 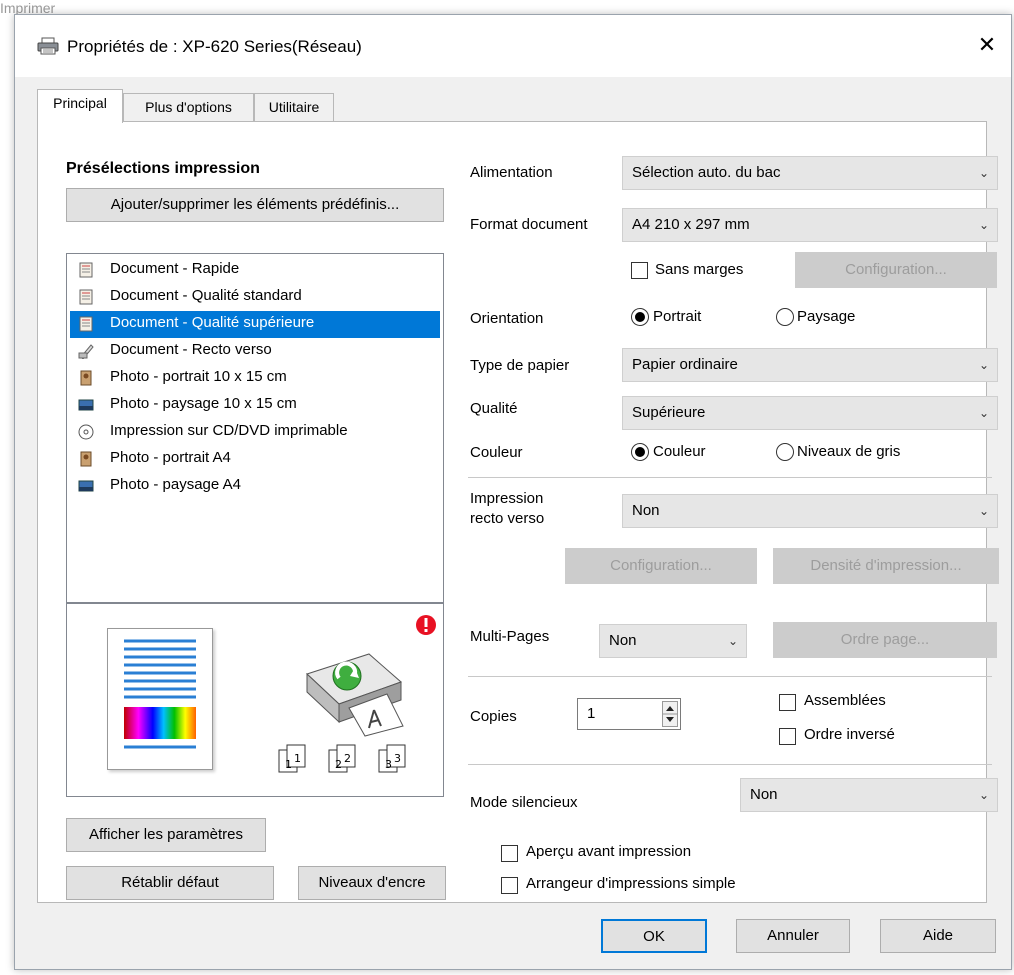 What do you see at coordinates (631, 883) in the screenshot?
I see `job-arranger-label: Arrangeur d'impressions simple` at bounding box center [631, 883].